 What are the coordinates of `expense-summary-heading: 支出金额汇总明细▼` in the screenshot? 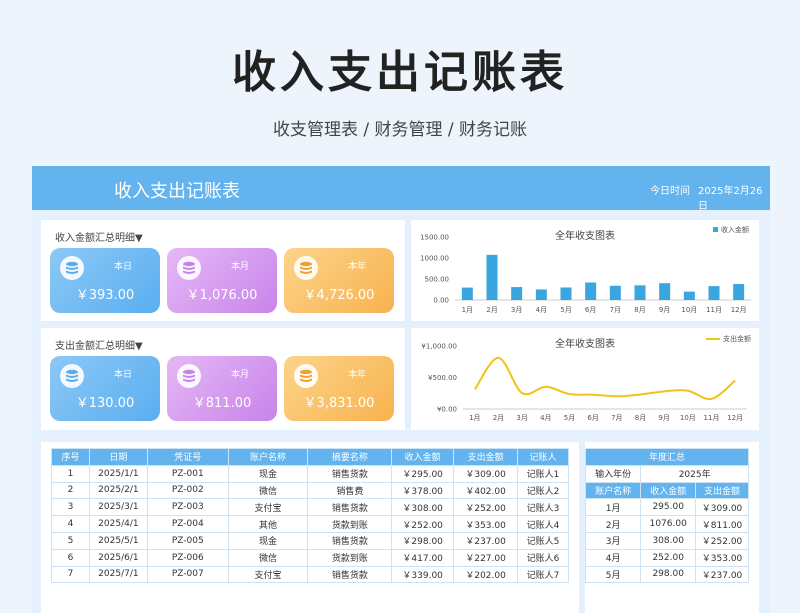 It's located at (99, 344).